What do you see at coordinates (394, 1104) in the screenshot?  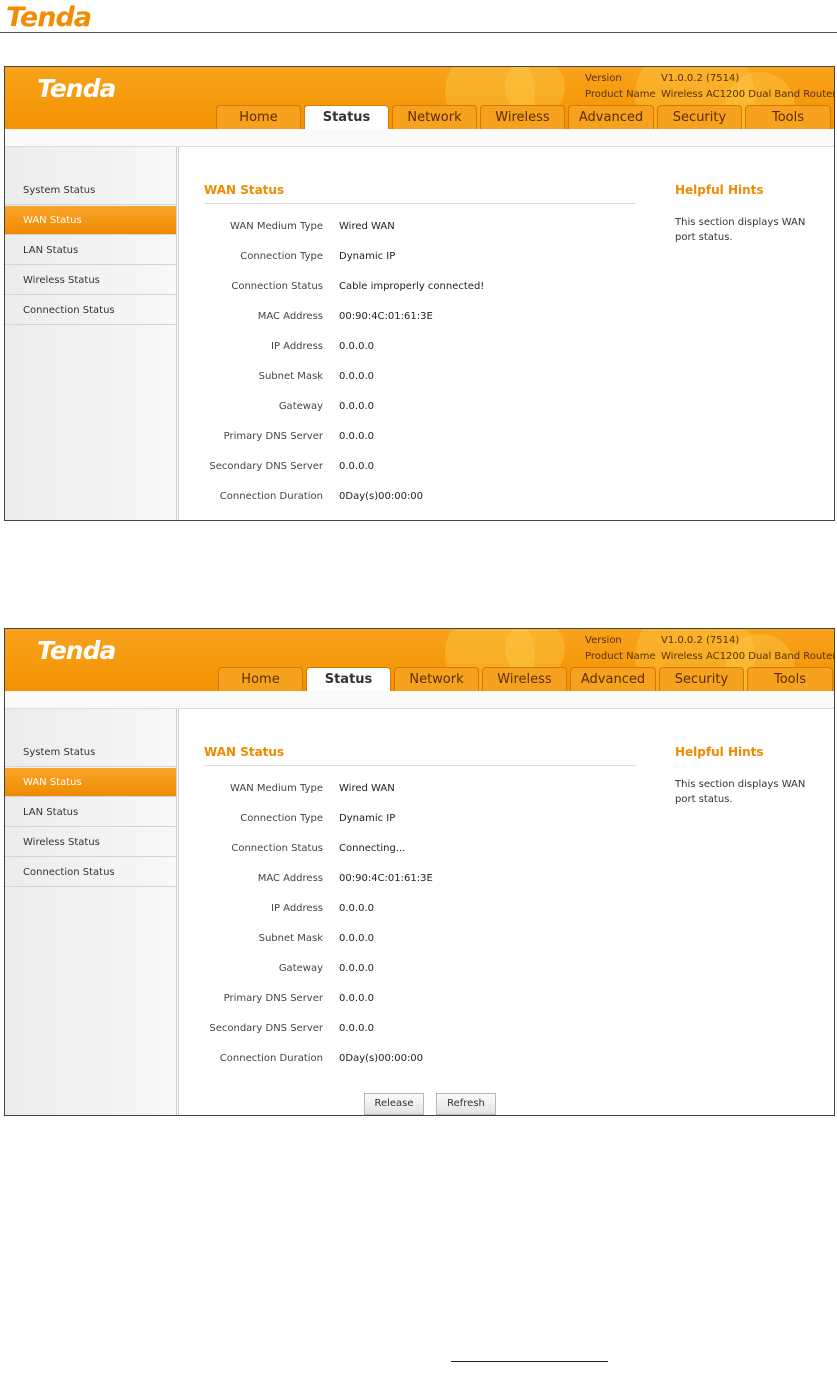 I see `release-button: Release` at bounding box center [394, 1104].